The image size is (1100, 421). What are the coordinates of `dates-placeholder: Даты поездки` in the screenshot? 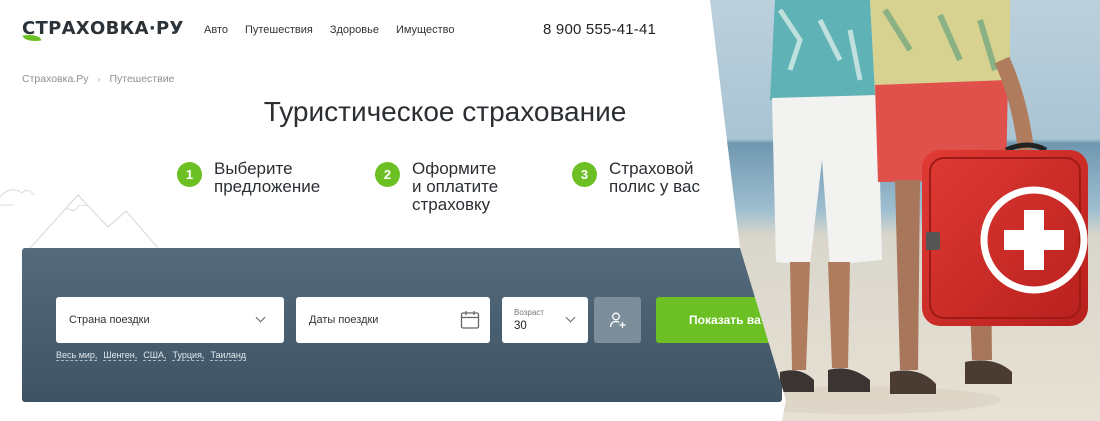 It's located at (344, 320).